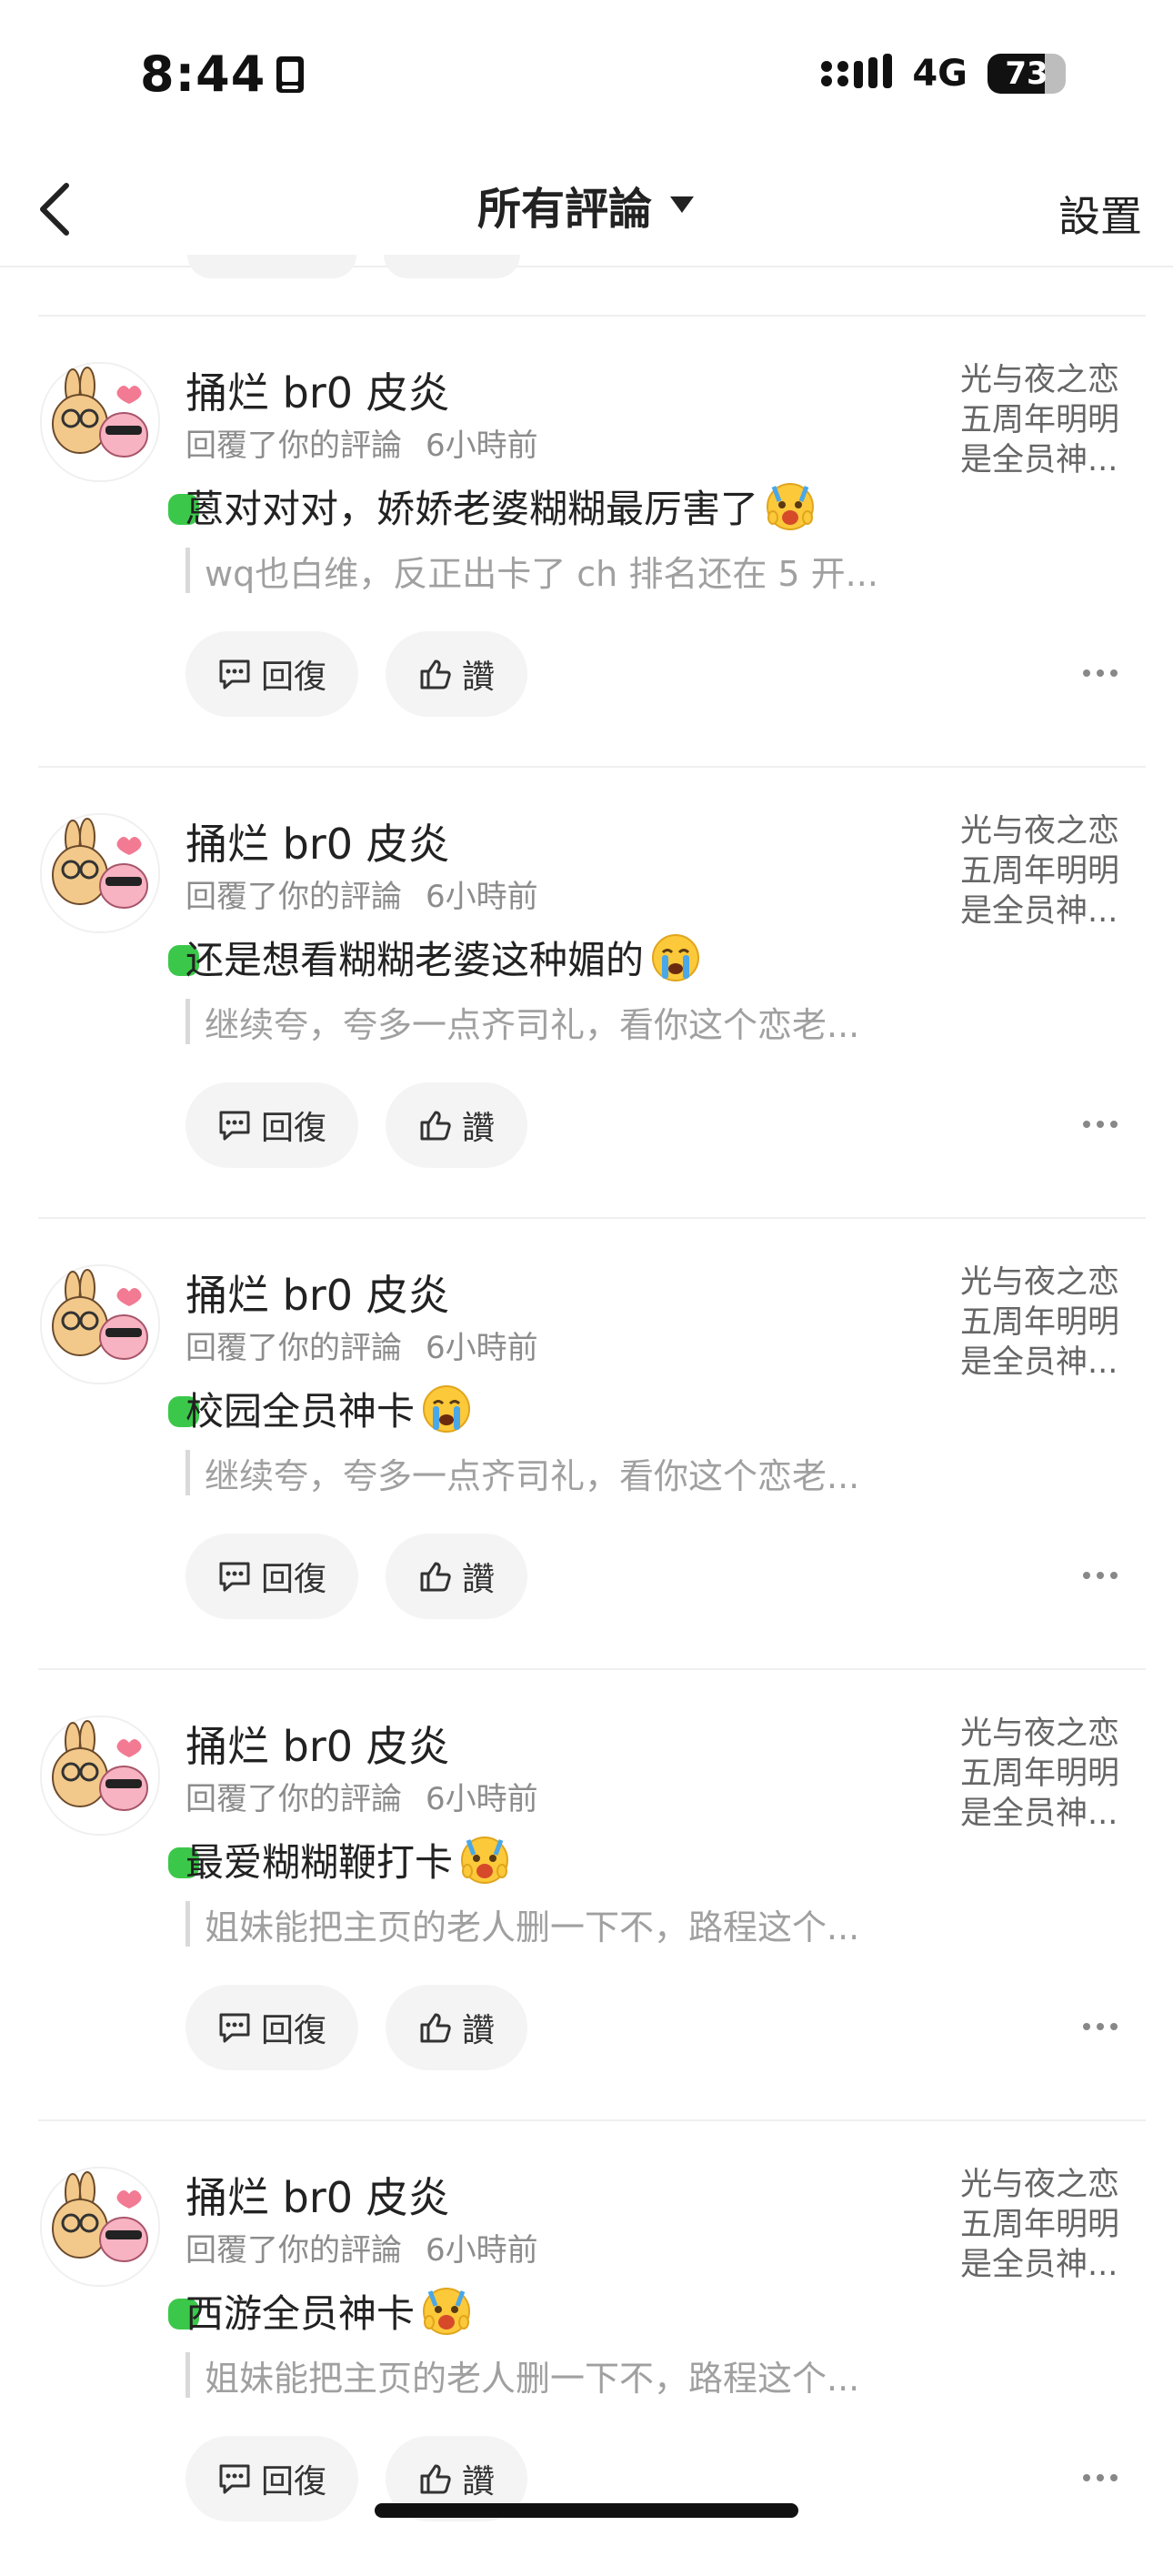  Describe the element at coordinates (319, 1862) in the screenshot. I see `comment-body: 最爱糊糊鞭打卡` at that location.